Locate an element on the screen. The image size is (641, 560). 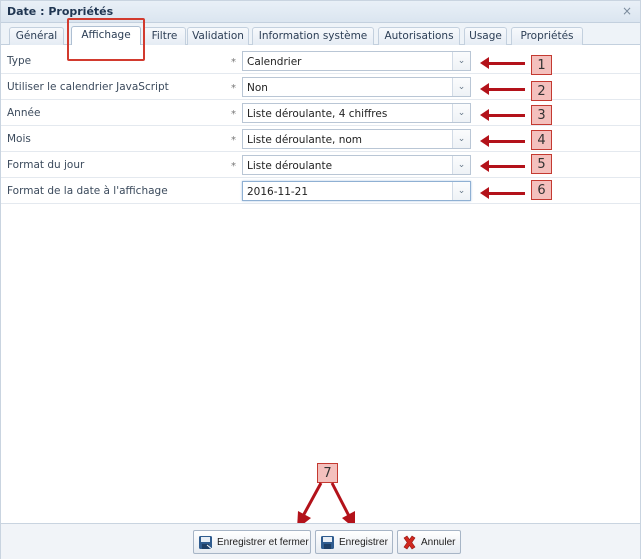
callout-7: 7 is located at coordinates (327, 473).